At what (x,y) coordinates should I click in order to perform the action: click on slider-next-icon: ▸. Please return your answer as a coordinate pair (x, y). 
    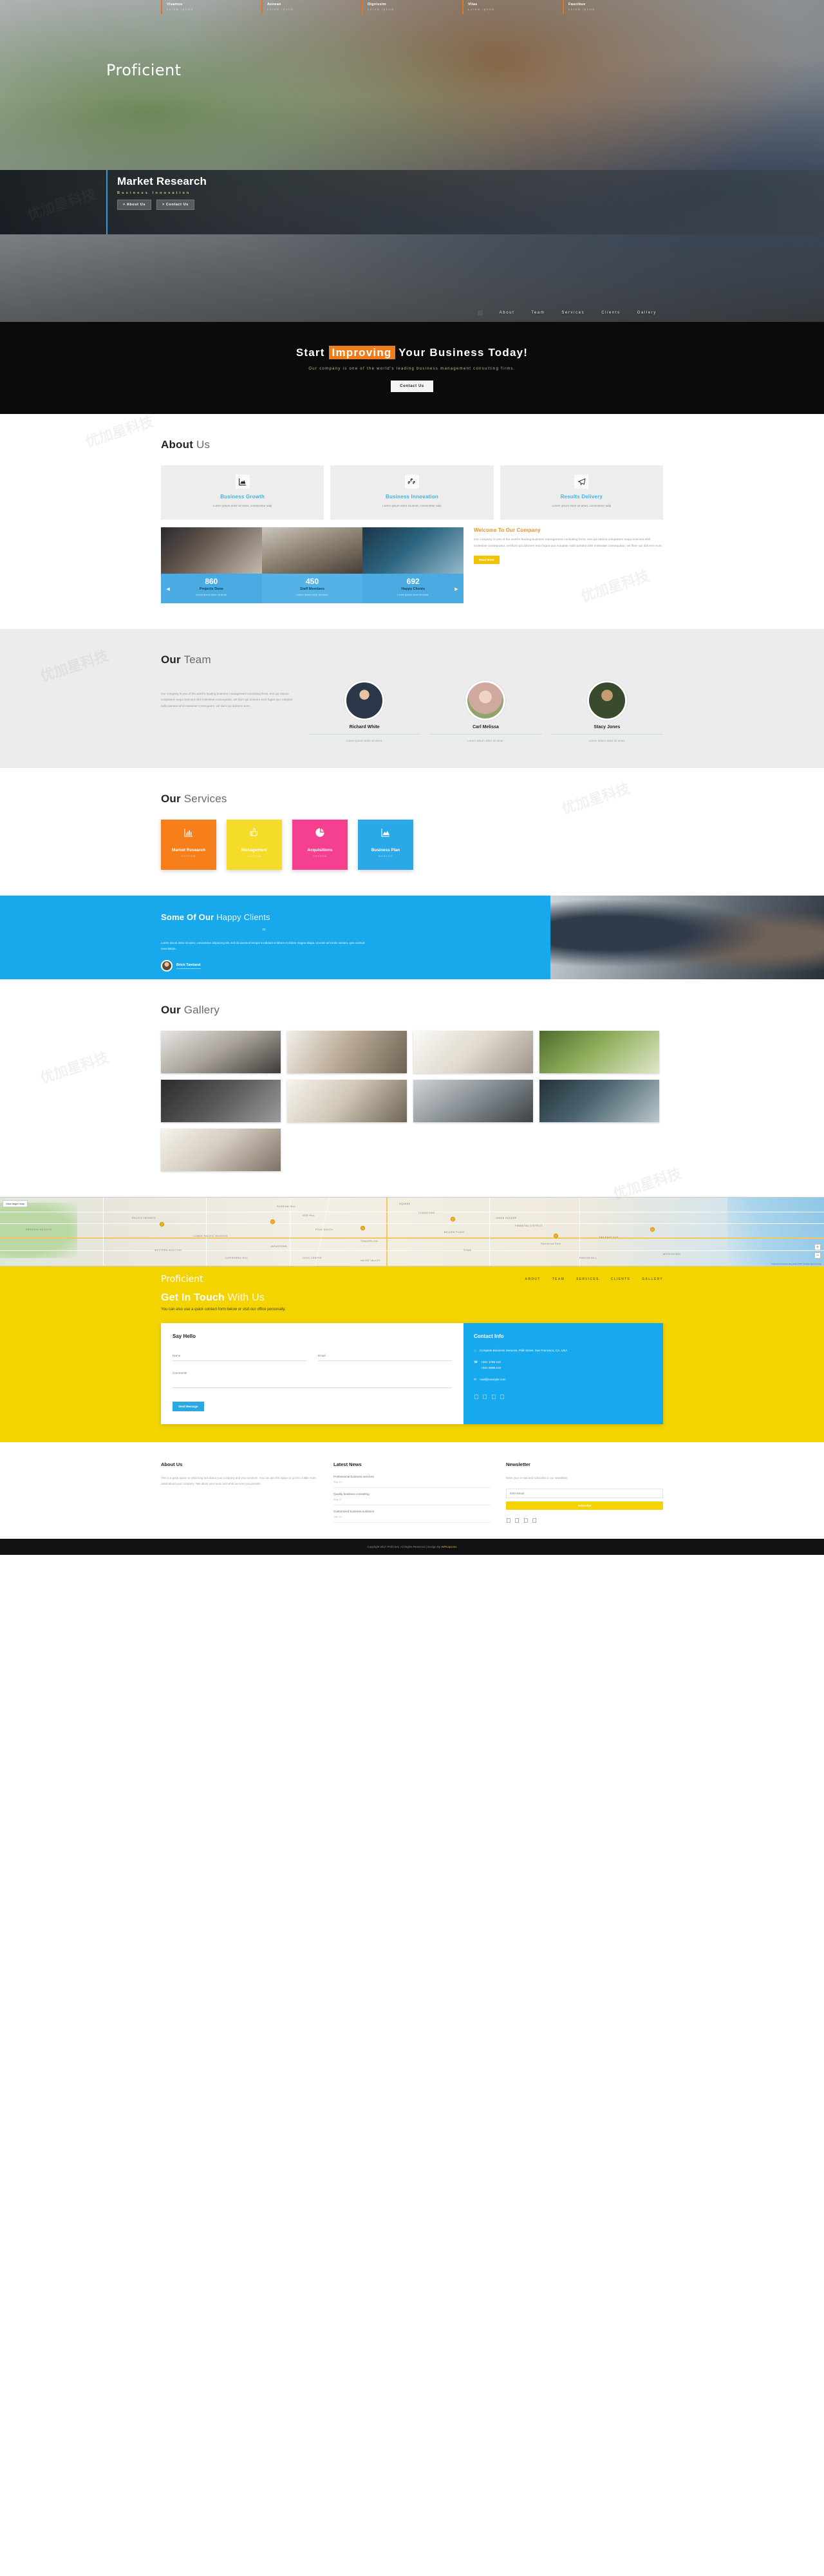
    Looking at the image, I should click on (456, 589).